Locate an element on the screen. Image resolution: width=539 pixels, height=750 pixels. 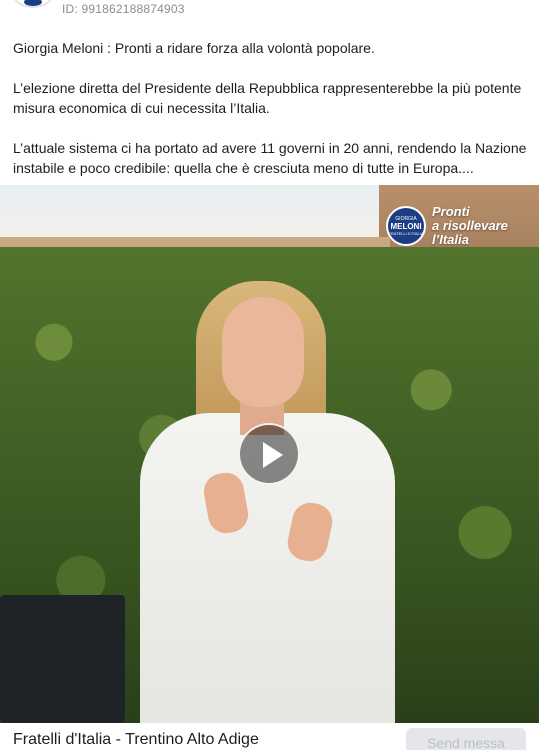
page-name-link: Fratelli d'Italia - Trentino Alto Adige is located at coordinates (136, 740).